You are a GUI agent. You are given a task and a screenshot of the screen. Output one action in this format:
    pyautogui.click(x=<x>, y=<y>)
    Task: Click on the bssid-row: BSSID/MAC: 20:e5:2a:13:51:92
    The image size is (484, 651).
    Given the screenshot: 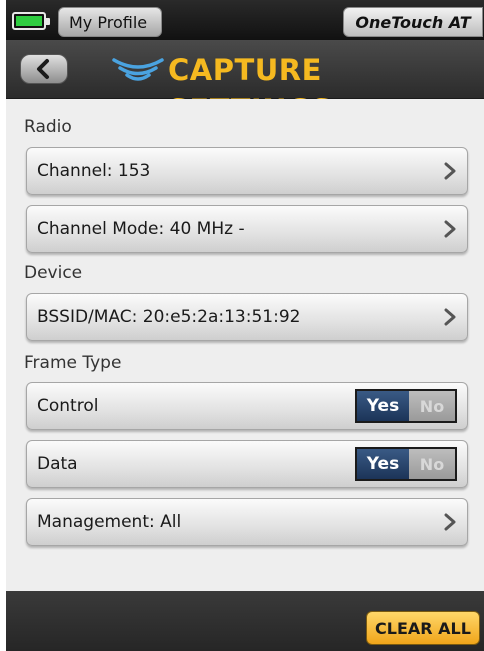 What is the action you would take?
    pyautogui.click(x=247, y=317)
    